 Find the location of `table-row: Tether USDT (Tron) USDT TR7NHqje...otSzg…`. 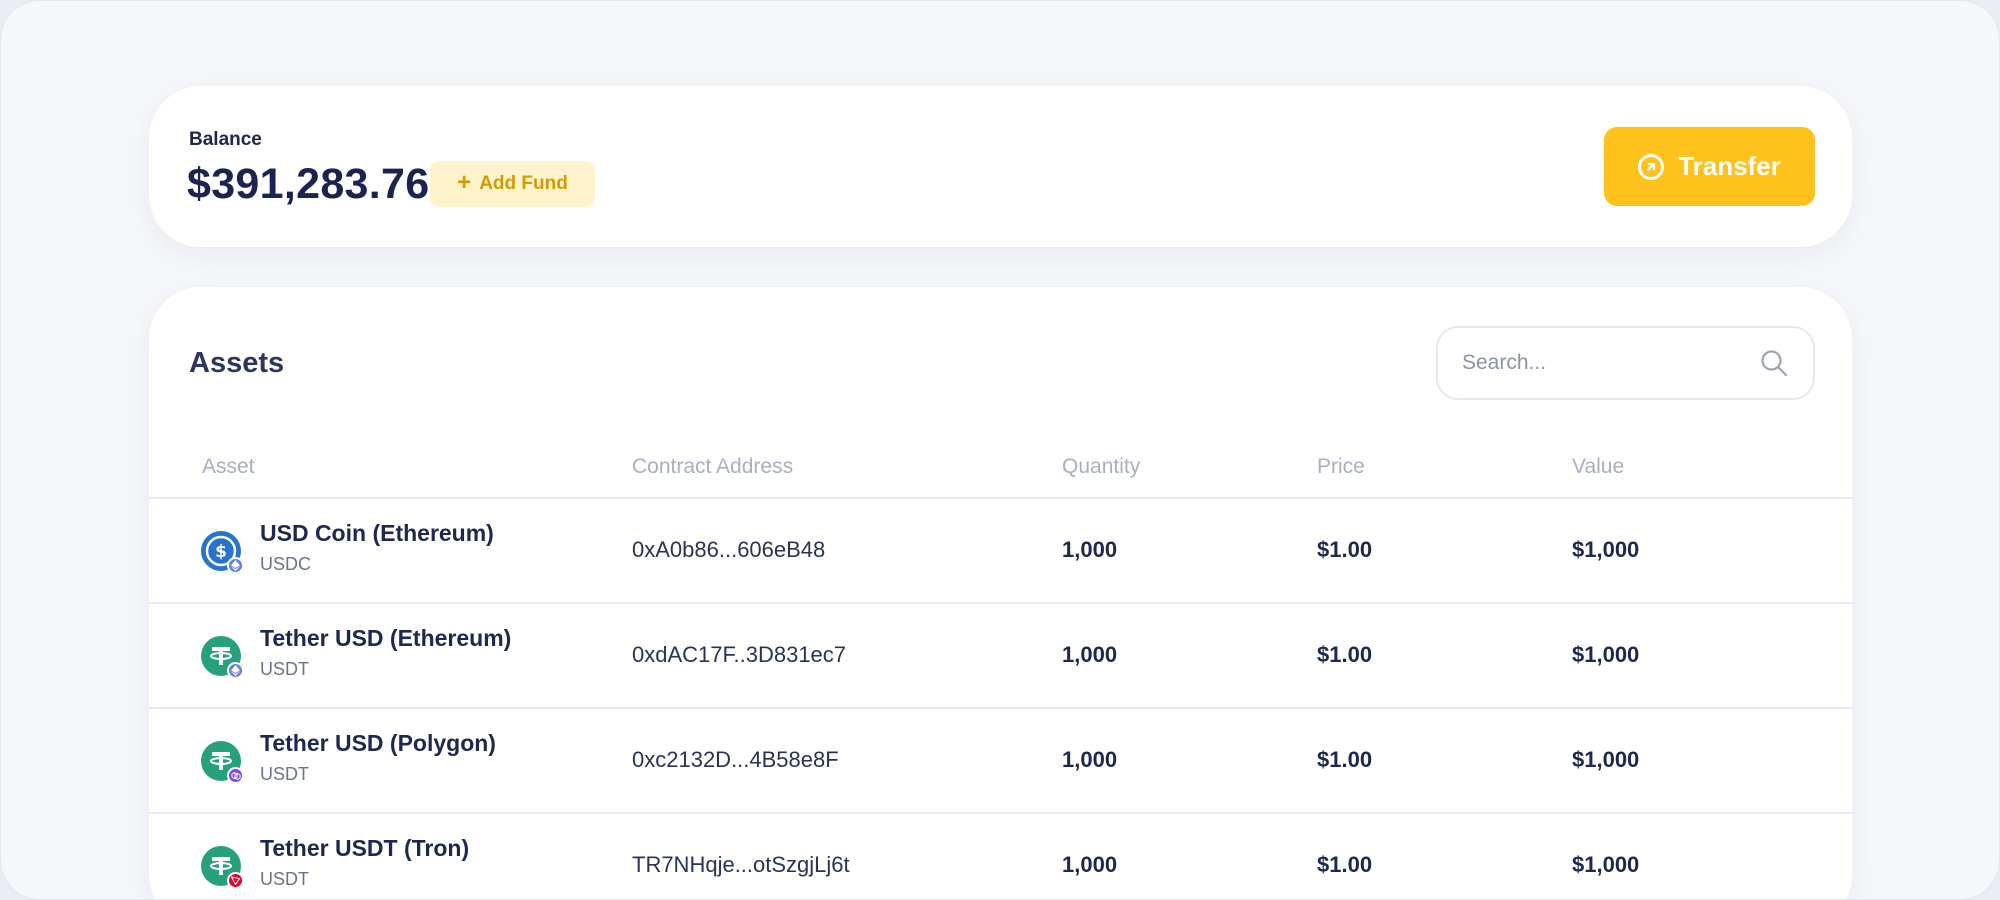

table-row: Tether USDT (Tron) USDT TR7NHqje...otSzg… is located at coordinates (1000, 856).